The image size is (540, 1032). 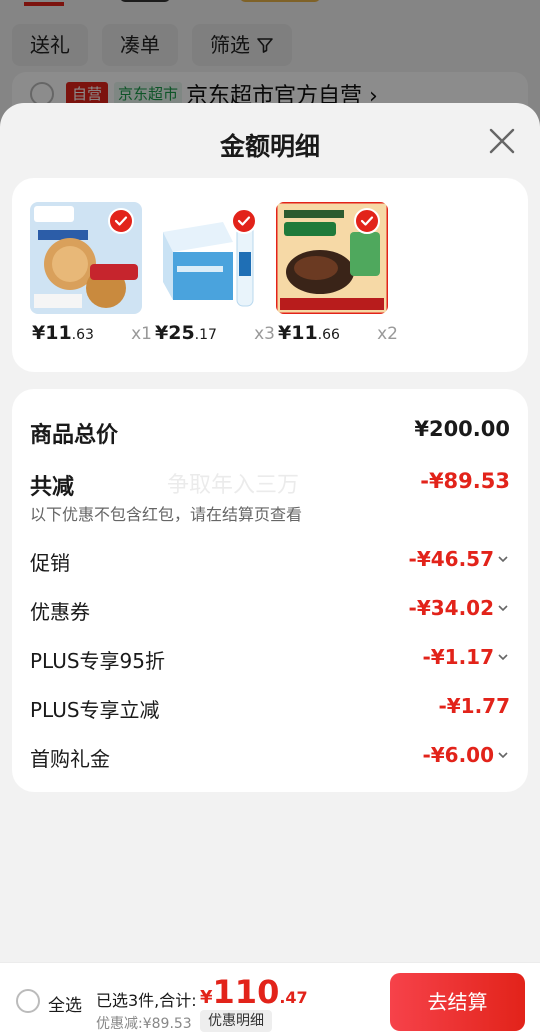 I want to click on product-price-row: ¥11.66 x2, so click(x=337, y=336).